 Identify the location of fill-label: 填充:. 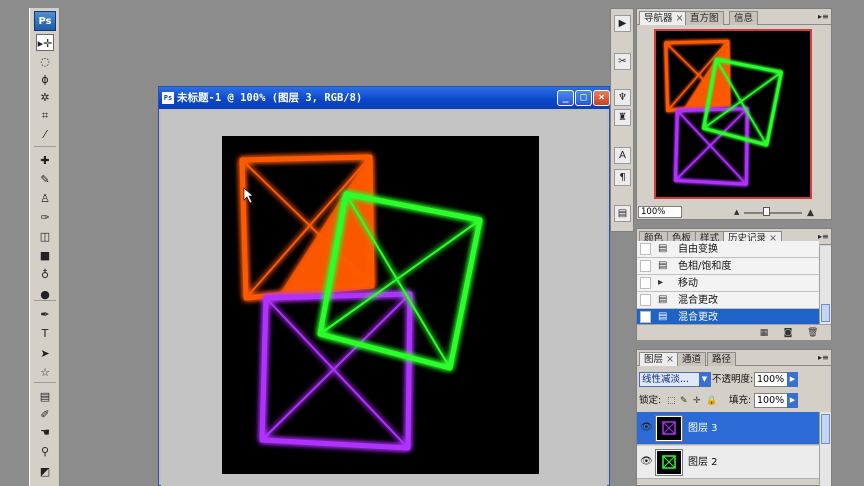
(740, 400).